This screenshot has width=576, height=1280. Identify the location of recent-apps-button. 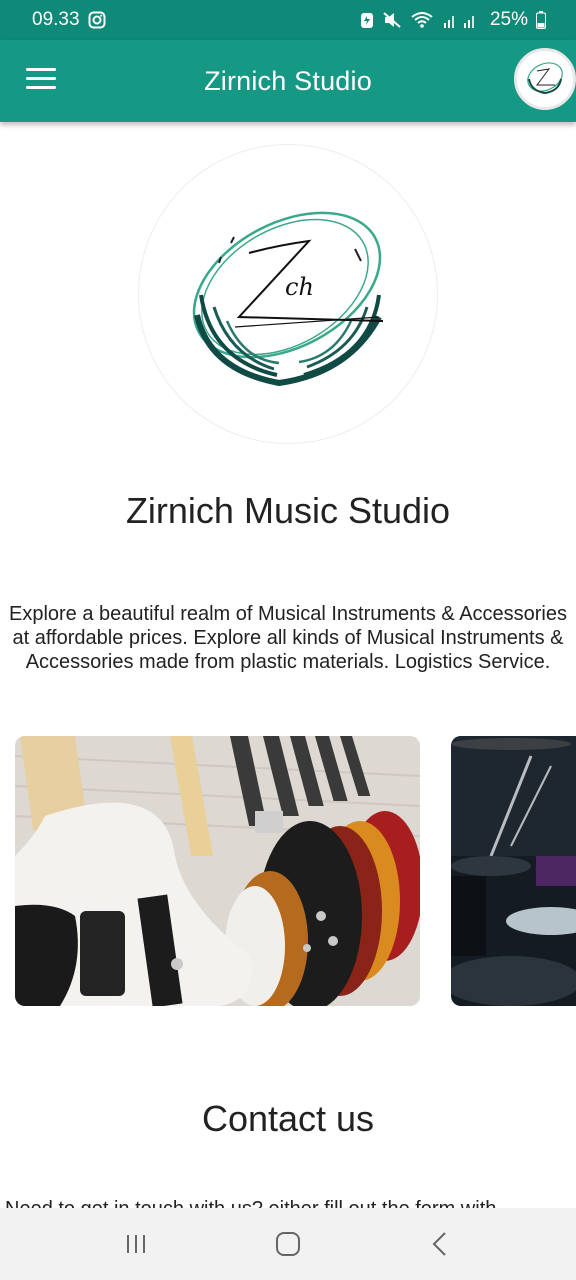
(136, 1244).